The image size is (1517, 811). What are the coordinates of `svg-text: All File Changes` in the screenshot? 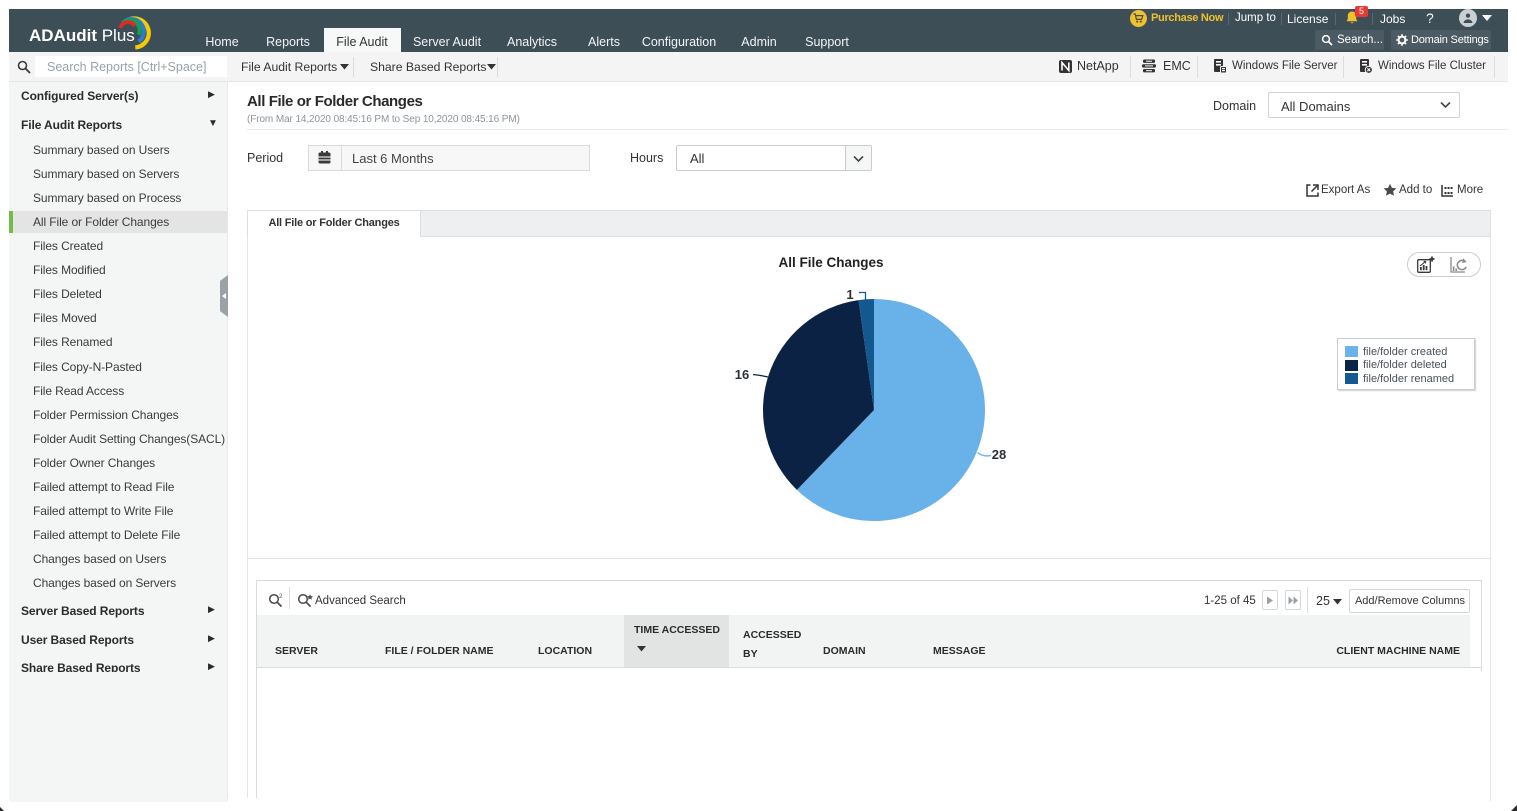 It's located at (830, 262).